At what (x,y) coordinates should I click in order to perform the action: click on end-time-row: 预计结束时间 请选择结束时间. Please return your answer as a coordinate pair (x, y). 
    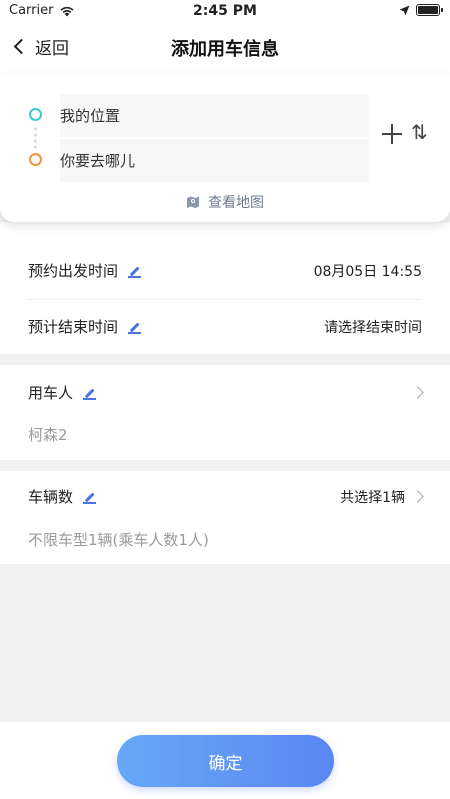
    Looking at the image, I should click on (225, 326).